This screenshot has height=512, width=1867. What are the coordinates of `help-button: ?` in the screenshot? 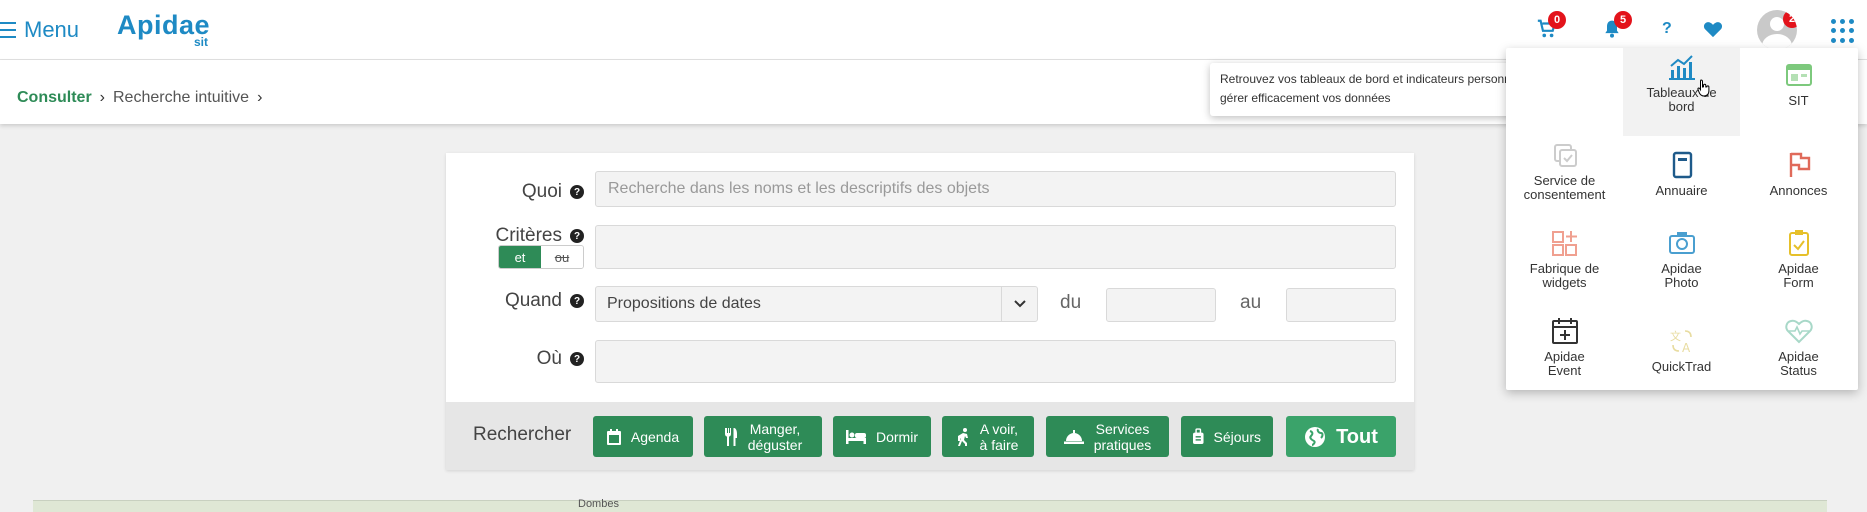 It's located at (1667, 29).